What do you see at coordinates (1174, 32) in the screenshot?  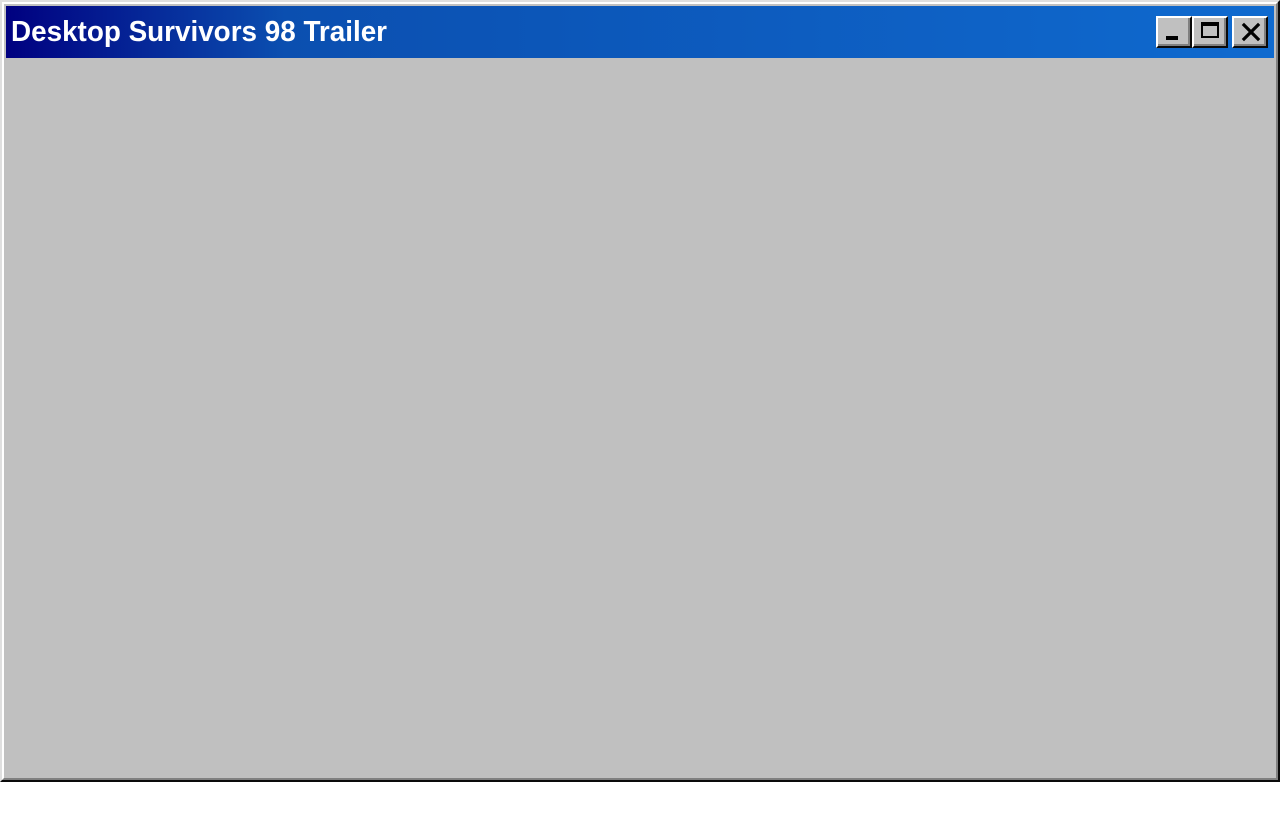 I see `minimize-button` at bounding box center [1174, 32].